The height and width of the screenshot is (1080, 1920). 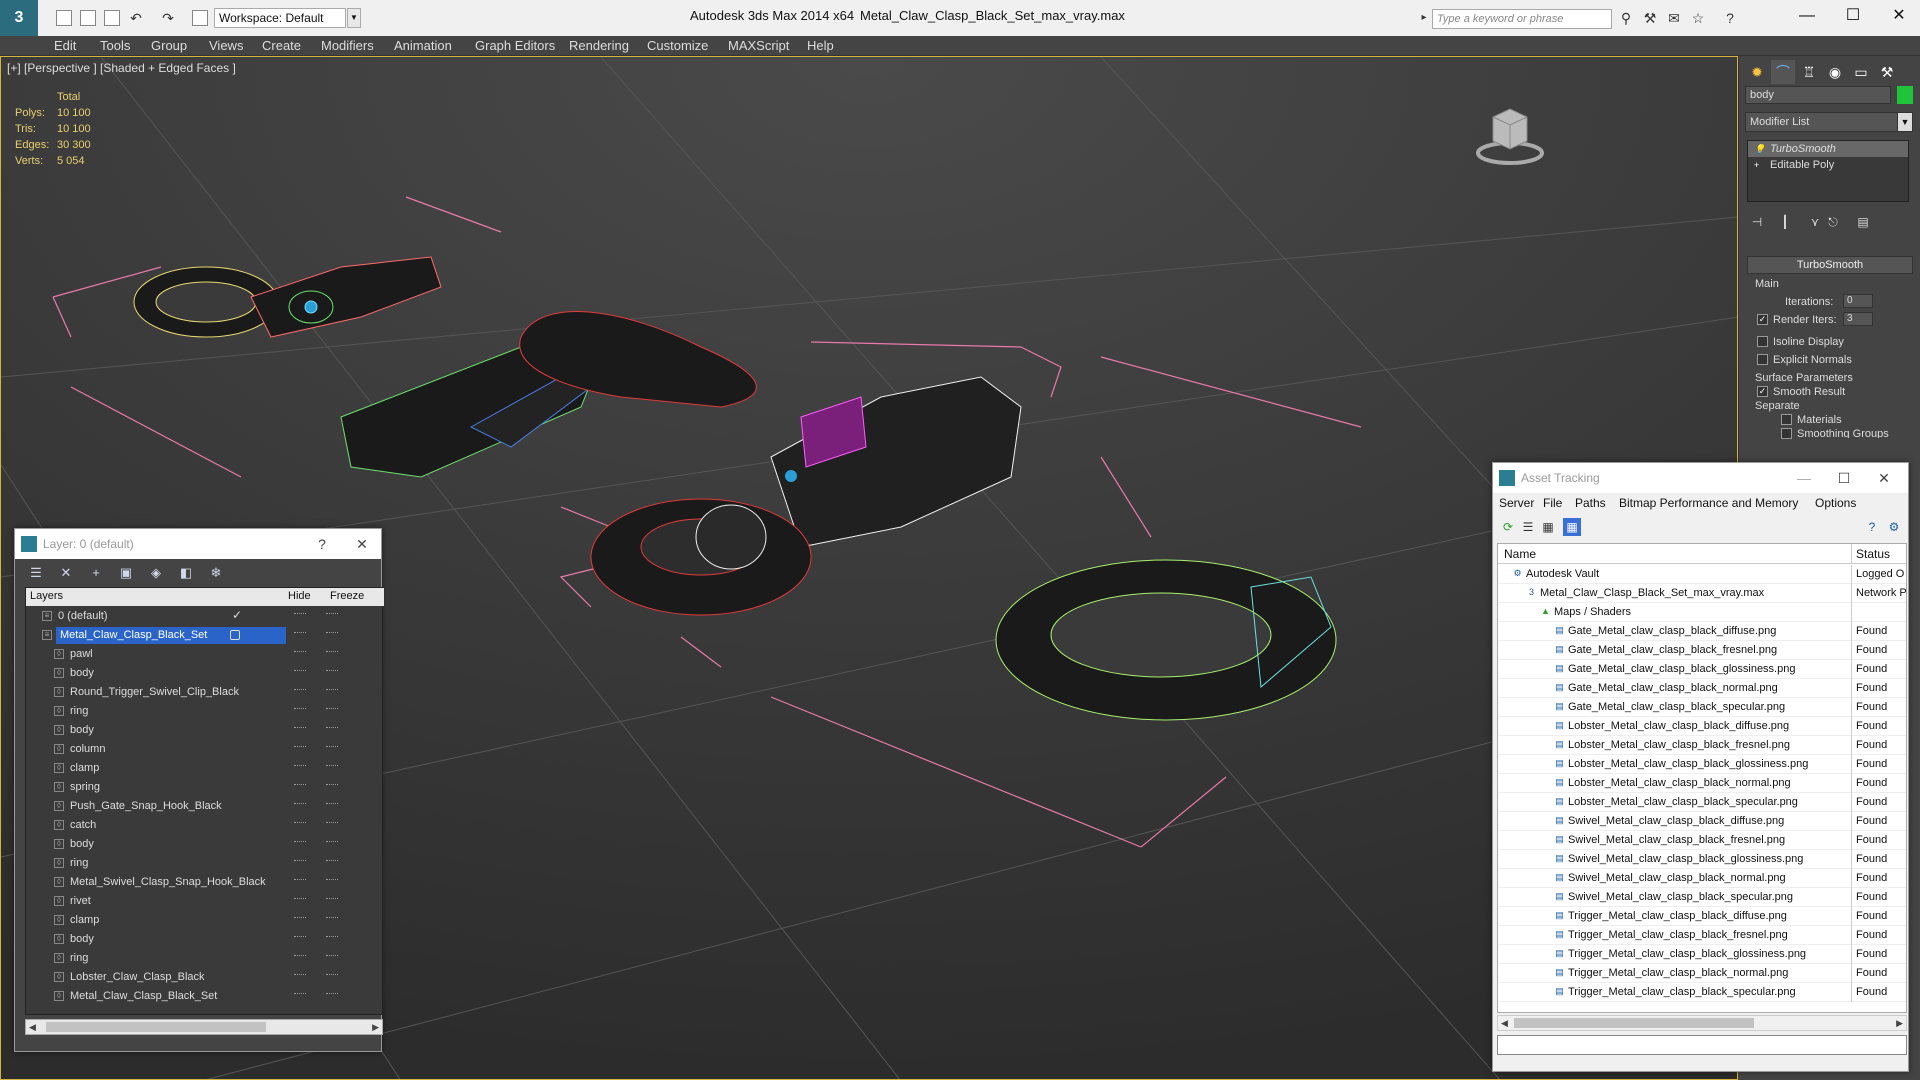 I want to click on motion-tab-icon: ◉, so click(x=1835, y=72).